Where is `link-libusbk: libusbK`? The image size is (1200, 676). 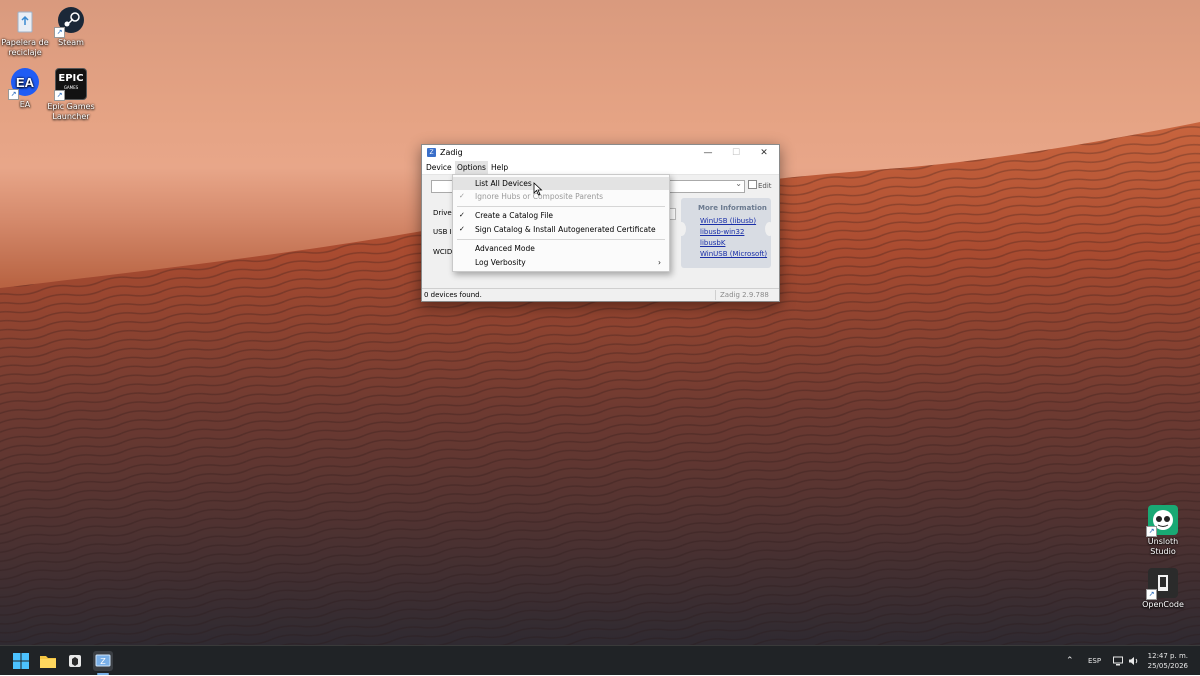
link-libusbk: libusbK is located at coordinates (712, 243).